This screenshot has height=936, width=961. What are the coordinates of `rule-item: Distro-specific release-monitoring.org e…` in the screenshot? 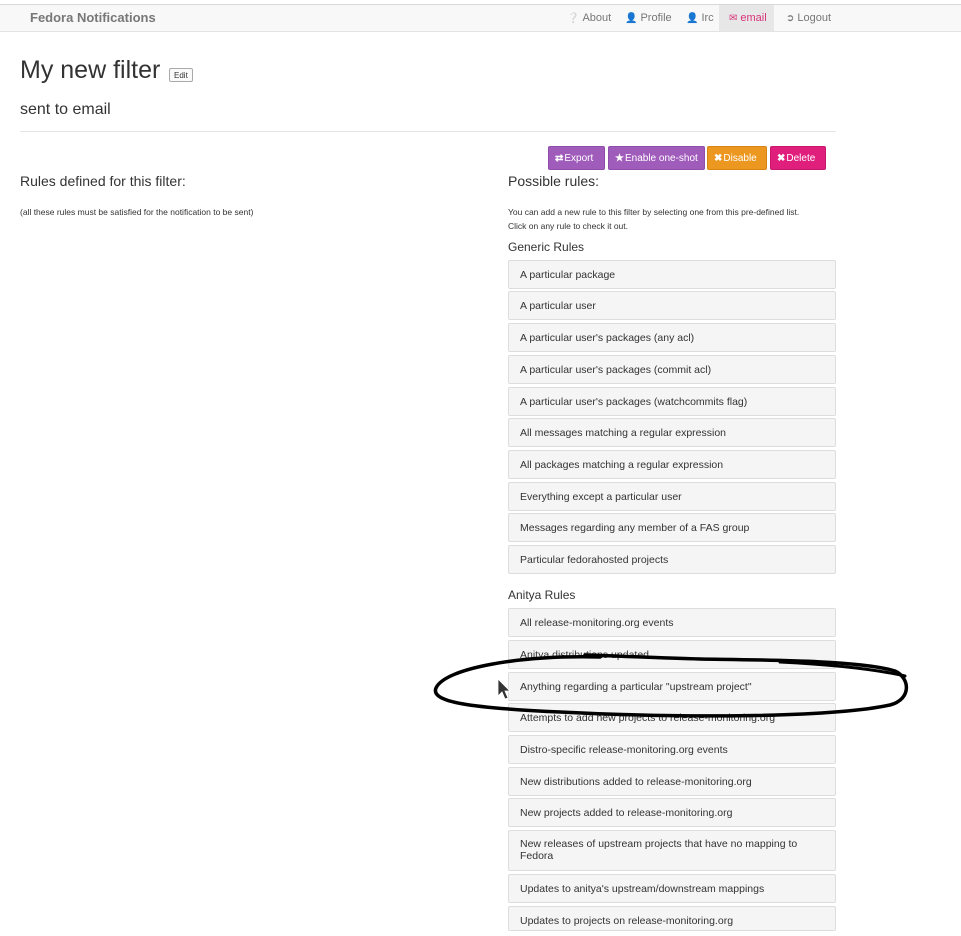 It's located at (672, 749).